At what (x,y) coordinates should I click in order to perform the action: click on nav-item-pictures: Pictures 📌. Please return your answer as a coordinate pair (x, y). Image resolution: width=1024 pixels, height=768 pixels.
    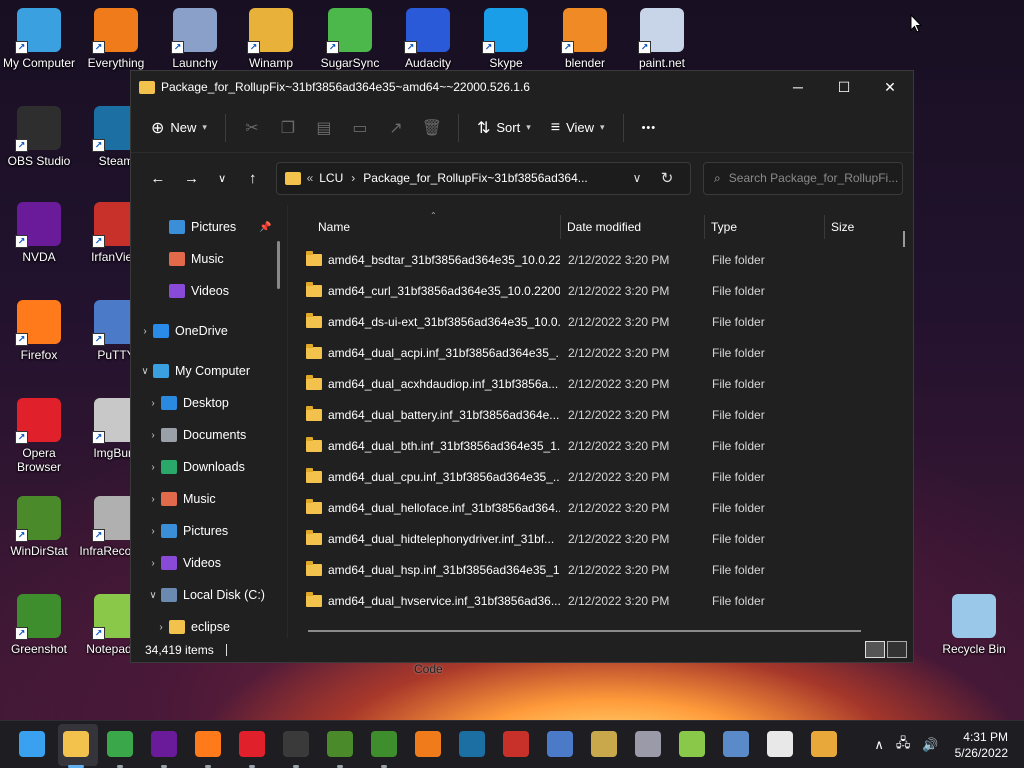
    Looking at the image, I should click on (212, 227).